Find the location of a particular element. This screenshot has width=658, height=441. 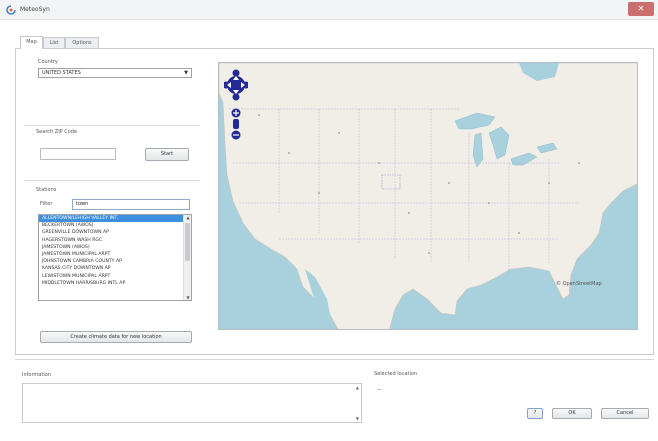

filter-input-value: town is located at coordinates (82, 204).